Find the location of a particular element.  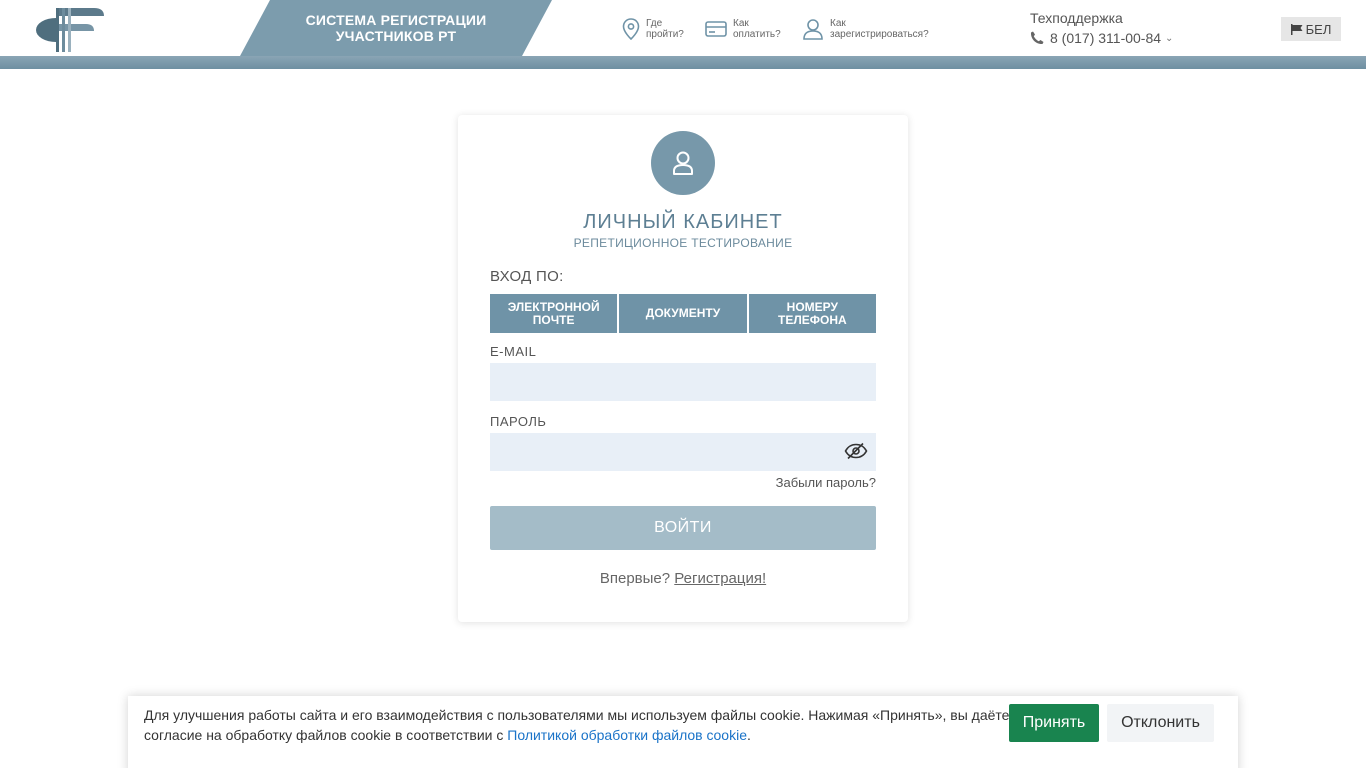

tab-document: ДОКУМЕНТУ is located at coordinates (683, 313).